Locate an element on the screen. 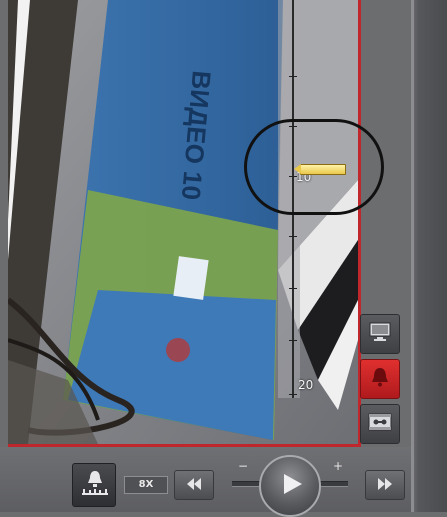 Image resolution: width=447 pixels, height=517 pixels. alarm-timeline-button is located at coordinates (94, 485).